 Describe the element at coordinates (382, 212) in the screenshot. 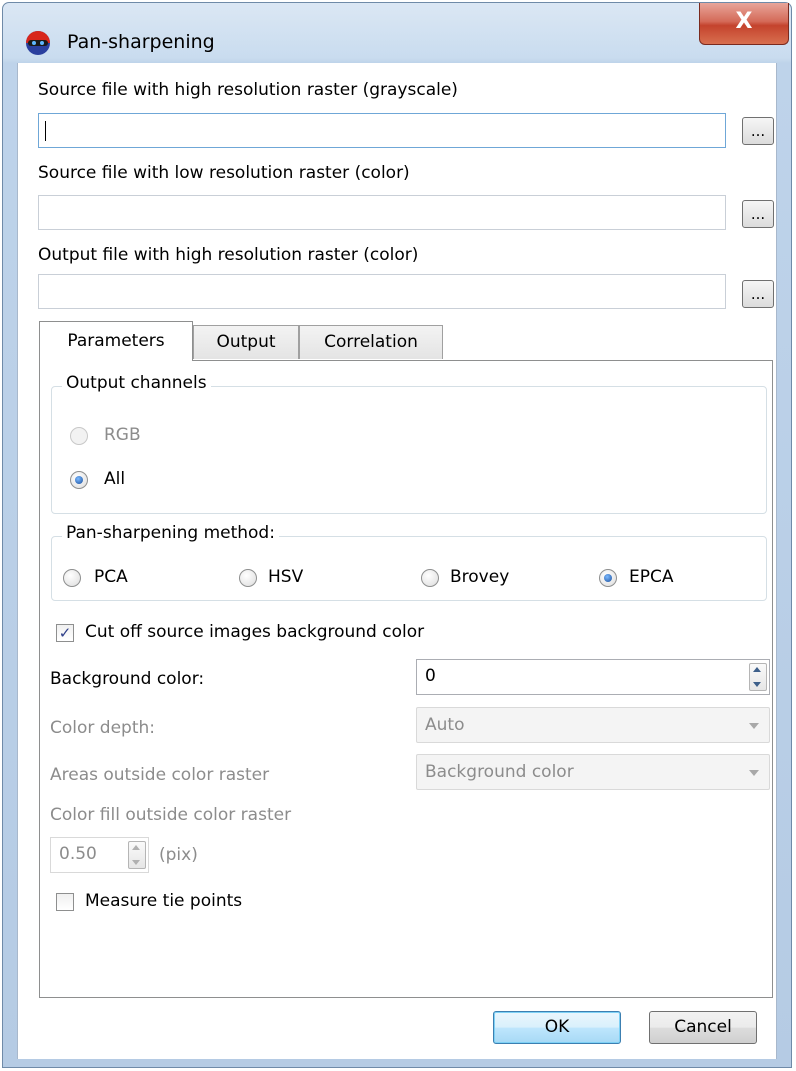

I see `low-res-file-input` at that location.